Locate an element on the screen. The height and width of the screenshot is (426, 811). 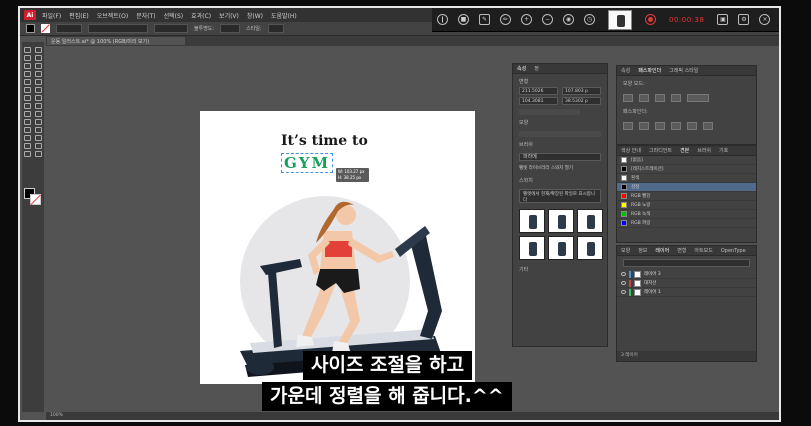
tab-properties-2: 속성 is located at coordinates (625, 70).